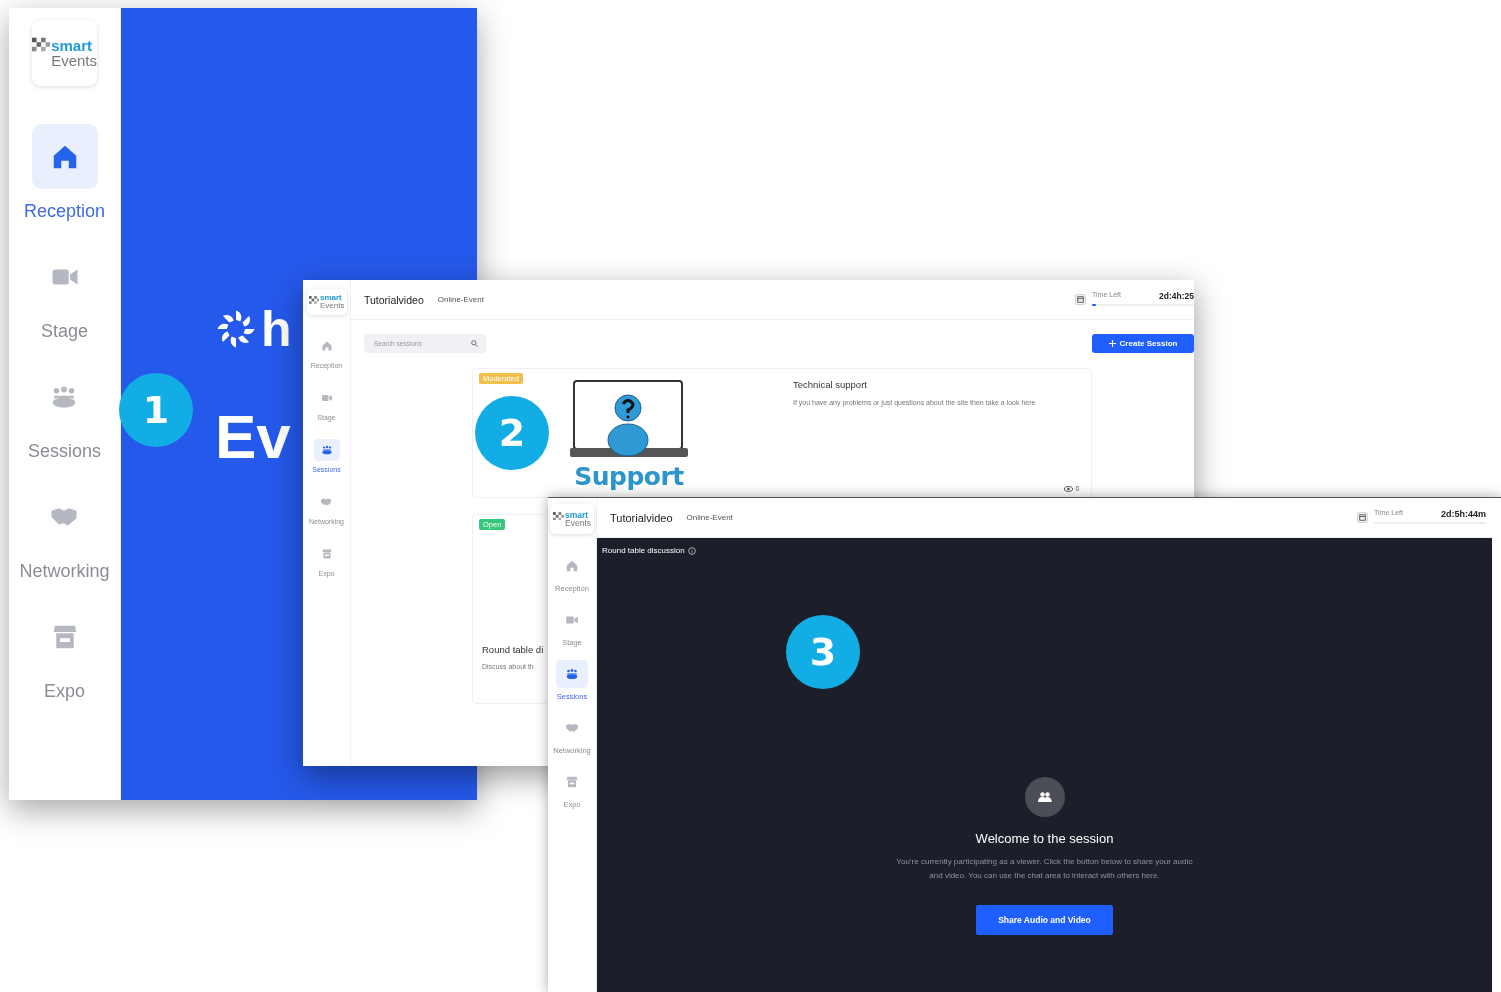 Image resolution: width=1501 pixels, height=992 pixels. Describe the element at coordinates (1112, 343) in the screenshot. I see `plus-icon` at that location.